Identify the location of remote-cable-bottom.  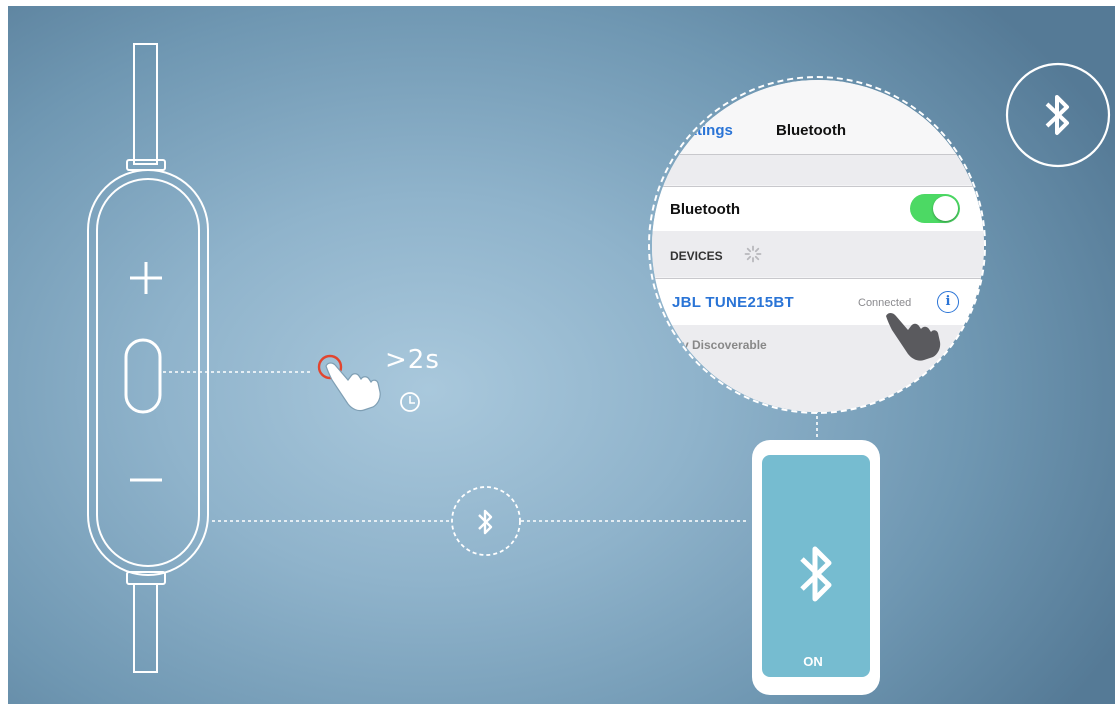
(145, 628).